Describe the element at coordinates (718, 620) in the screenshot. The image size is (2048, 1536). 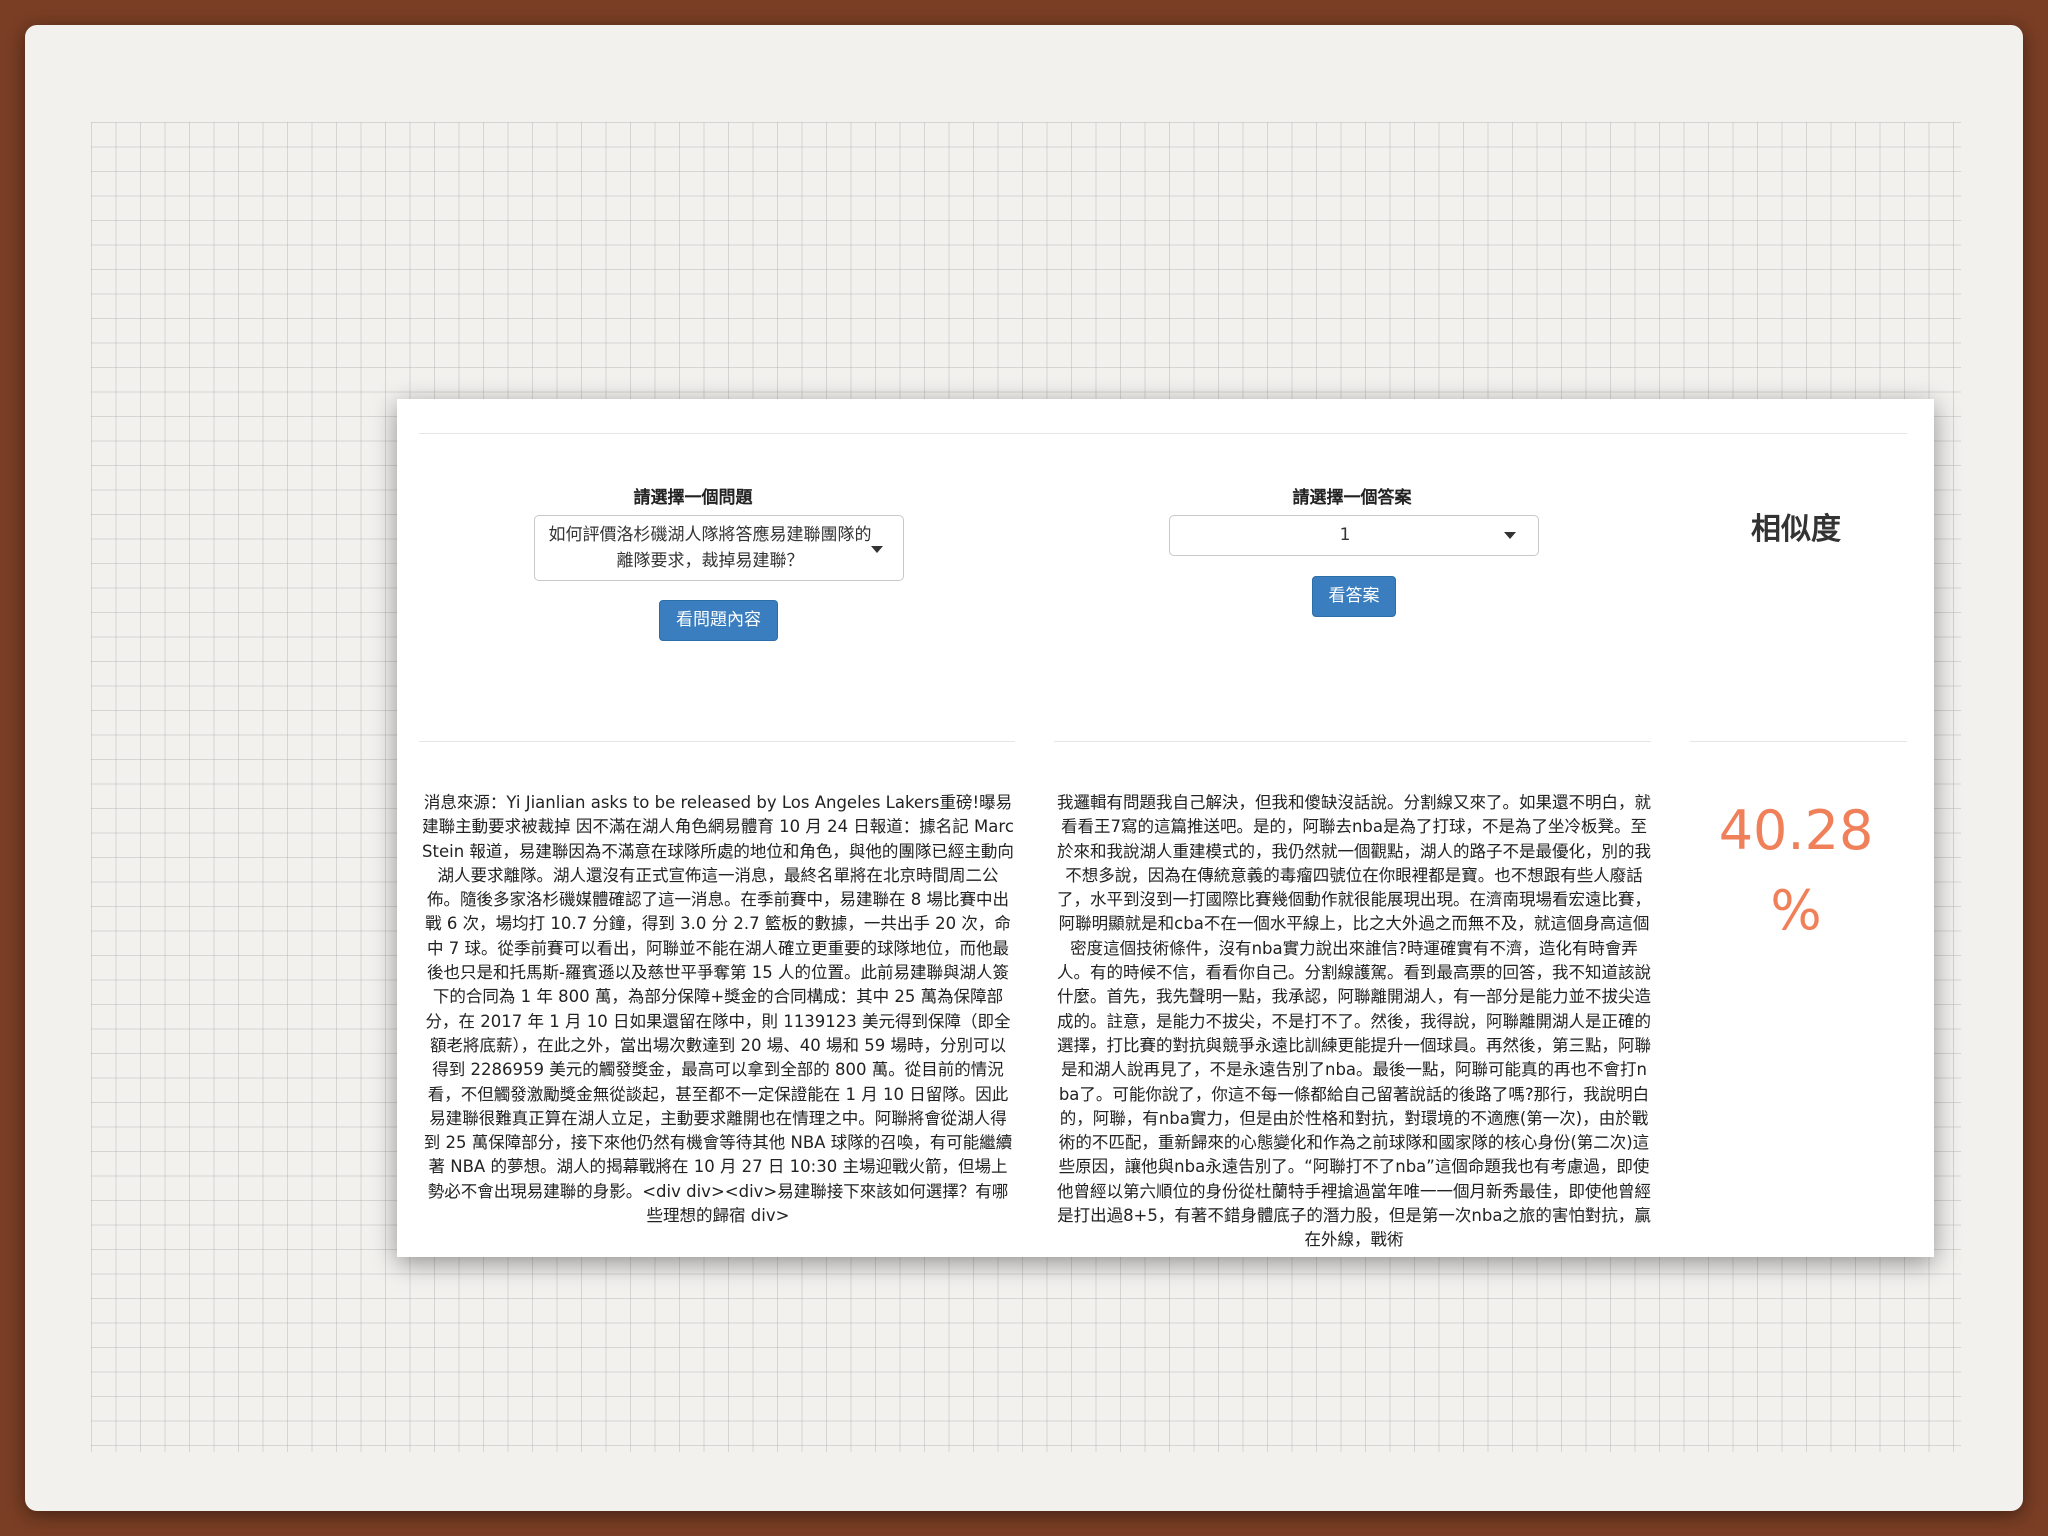
I see `view-question-button: 看問題內容` at that location.